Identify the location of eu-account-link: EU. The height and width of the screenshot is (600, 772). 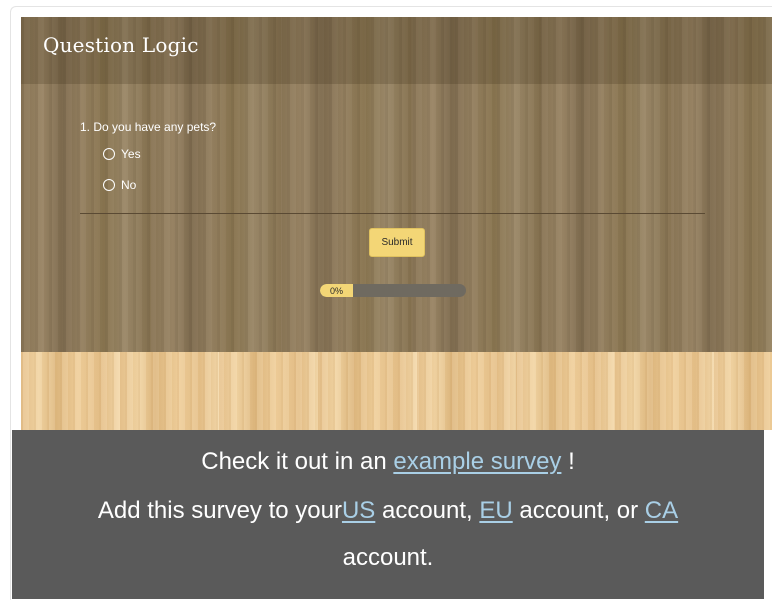
(495, 510).